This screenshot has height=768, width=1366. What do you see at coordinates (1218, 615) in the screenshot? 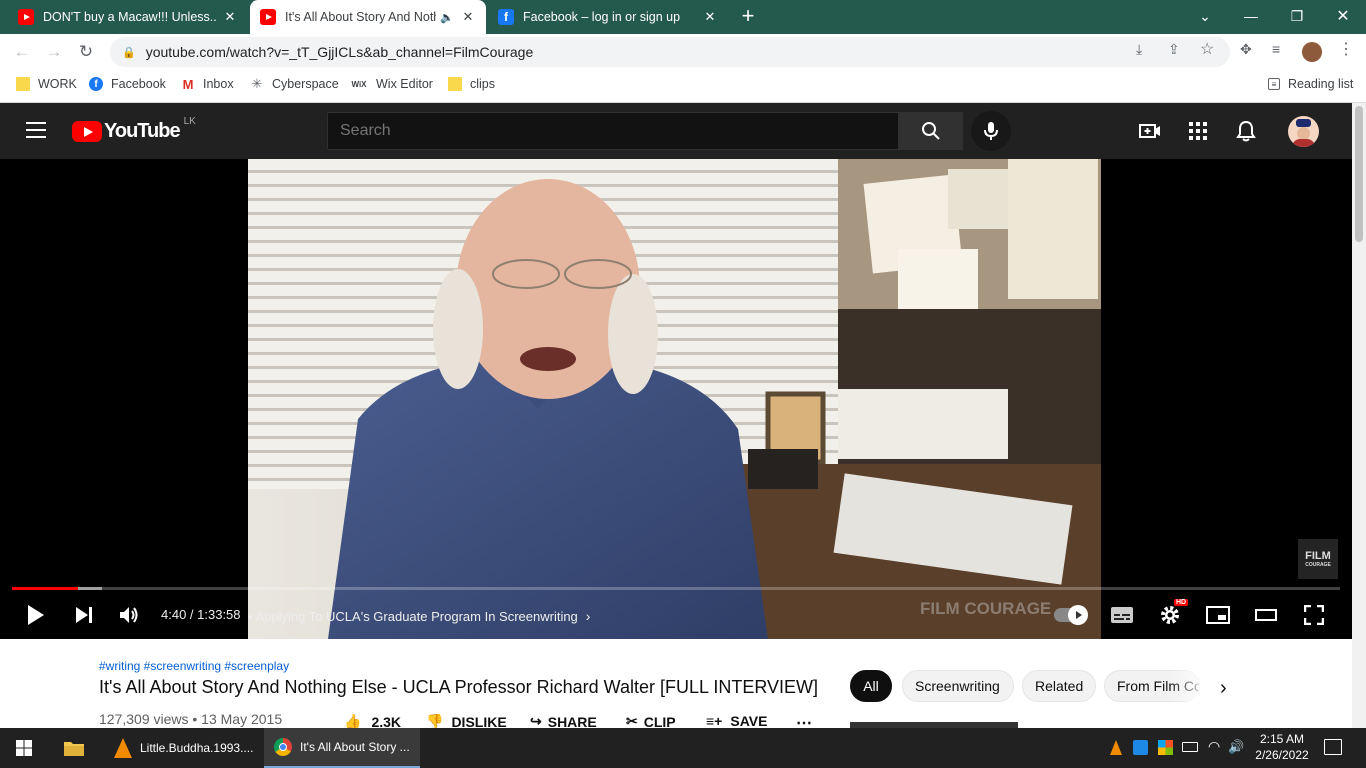
I see `miniplayer-button` at bounding box center [1218, 615].